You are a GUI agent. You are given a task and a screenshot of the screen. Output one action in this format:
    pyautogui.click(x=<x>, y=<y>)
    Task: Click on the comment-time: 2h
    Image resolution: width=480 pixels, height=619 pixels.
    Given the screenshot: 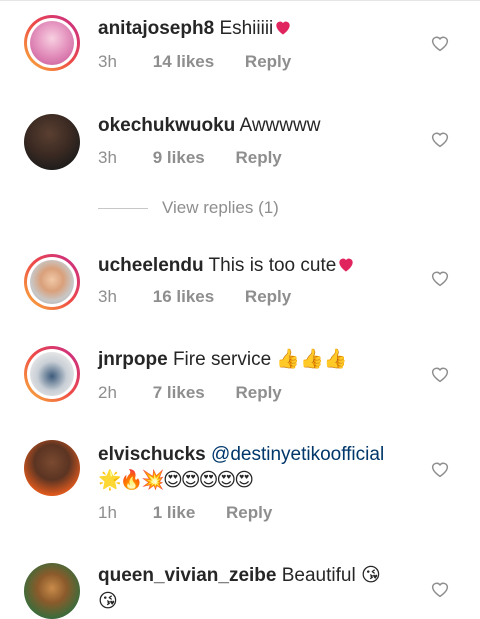 What is the action you would take?
    pyautogui.click(x=107, y=392)
    